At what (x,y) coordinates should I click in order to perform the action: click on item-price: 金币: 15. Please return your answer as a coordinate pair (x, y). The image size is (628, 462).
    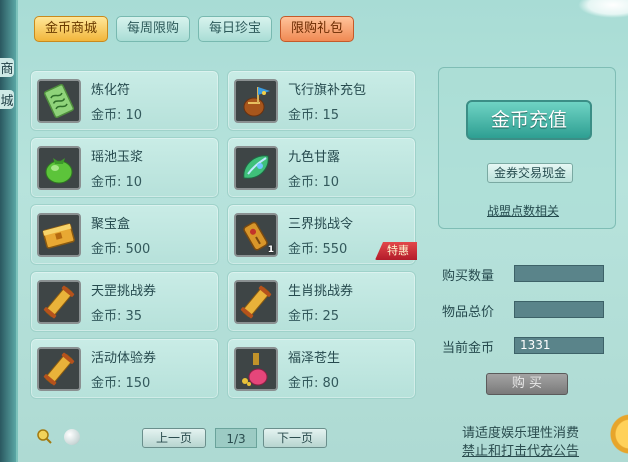
    Looking at the image, I should click on (314, 115).